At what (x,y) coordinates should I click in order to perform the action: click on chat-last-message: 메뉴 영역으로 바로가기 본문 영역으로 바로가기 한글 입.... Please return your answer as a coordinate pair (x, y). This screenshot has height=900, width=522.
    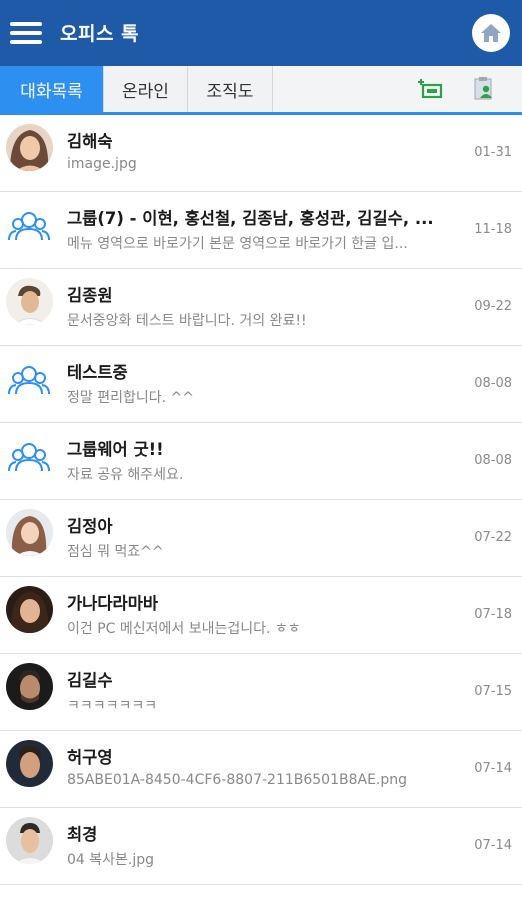
    Looking at the image, I should click on (237, 244).